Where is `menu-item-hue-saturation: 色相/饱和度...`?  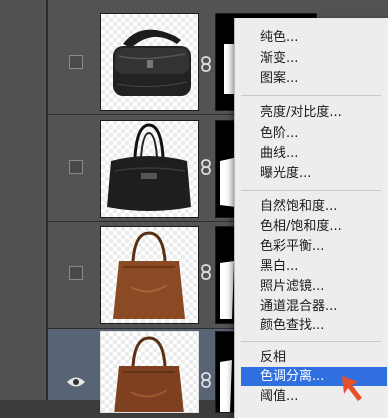
menu-item-hue-saturation: 色相/饱和度... is located at coordinates (311, 226).